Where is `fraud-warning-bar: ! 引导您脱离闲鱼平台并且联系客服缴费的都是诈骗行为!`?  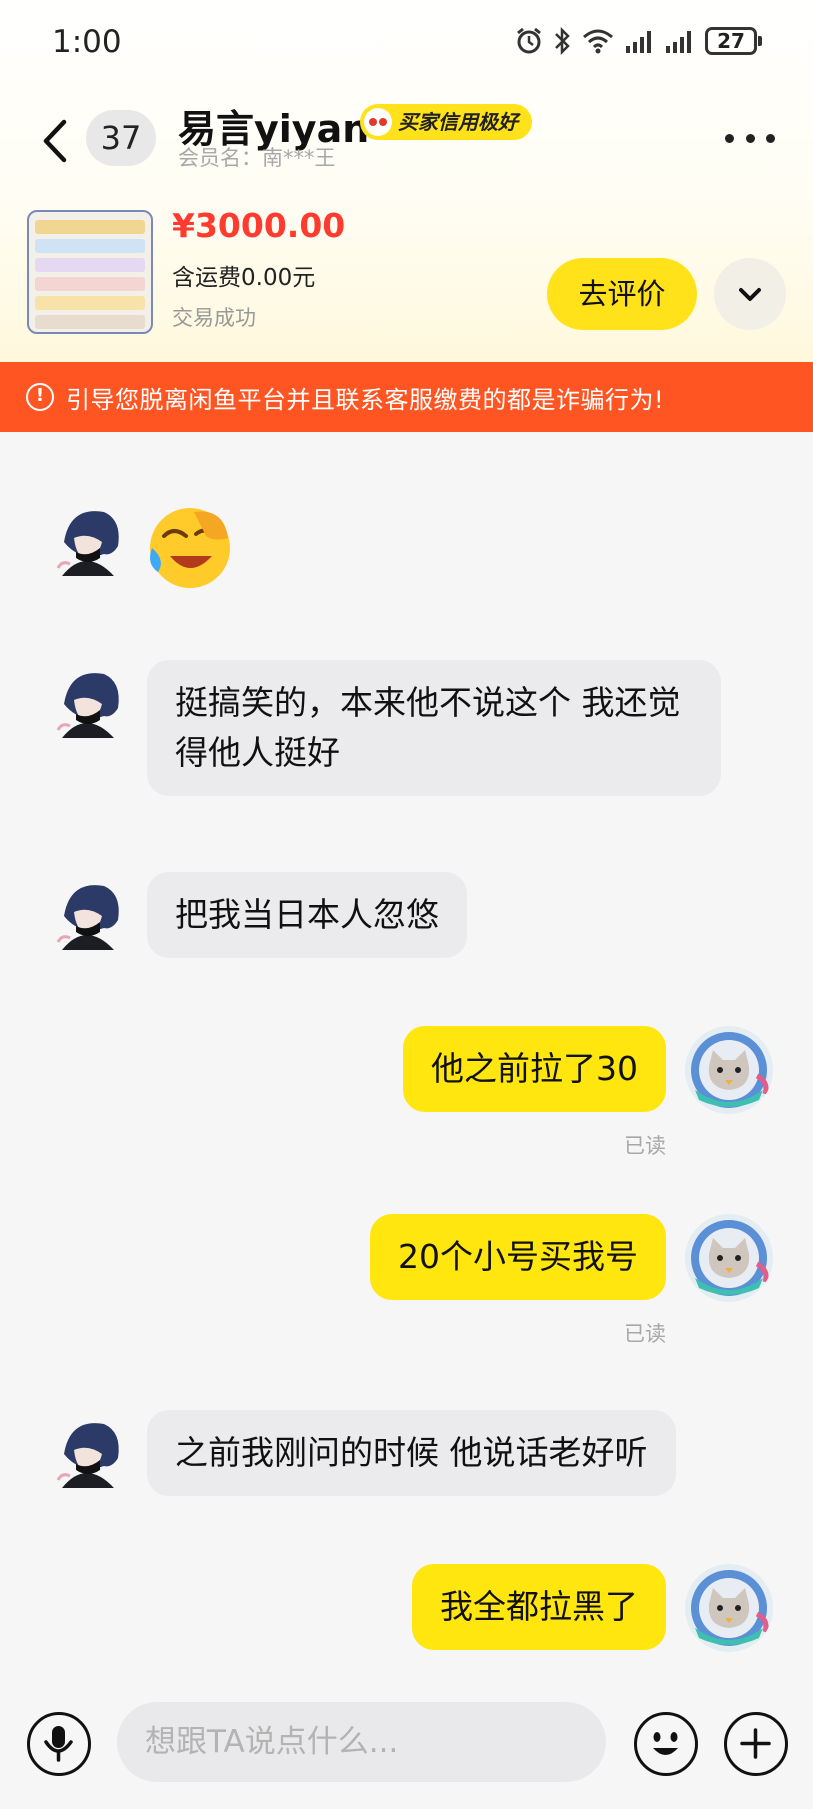 fraud-warning-bar: ! 引导您脱离闲鱼平台并且联系客服缴费的都是诈骗行为! is located at coordinates (406, 397).